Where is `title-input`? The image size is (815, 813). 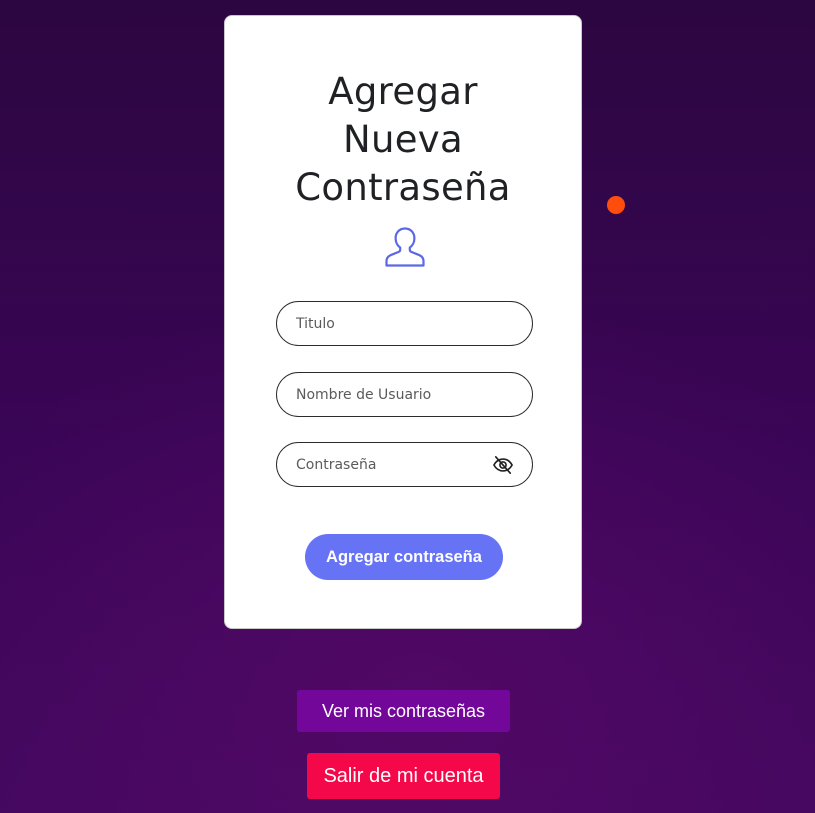
title-input is located at coordinates (396, 323).